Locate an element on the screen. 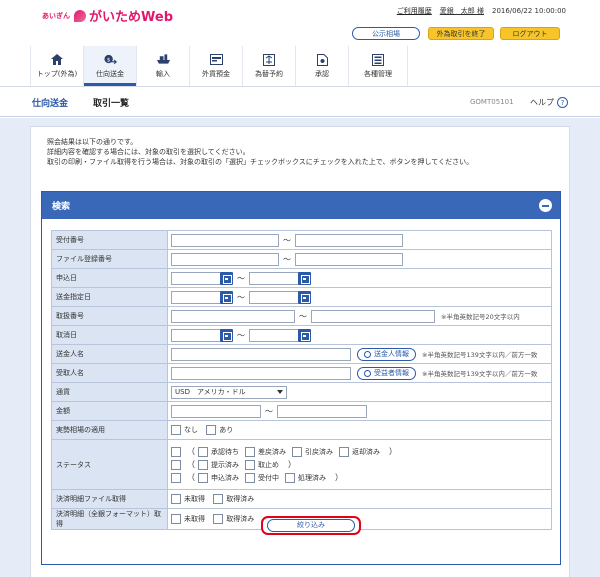 The height and width of the screenshot is (577, 600). form-row: 金額 ～ is located at coordinates (301, 411).